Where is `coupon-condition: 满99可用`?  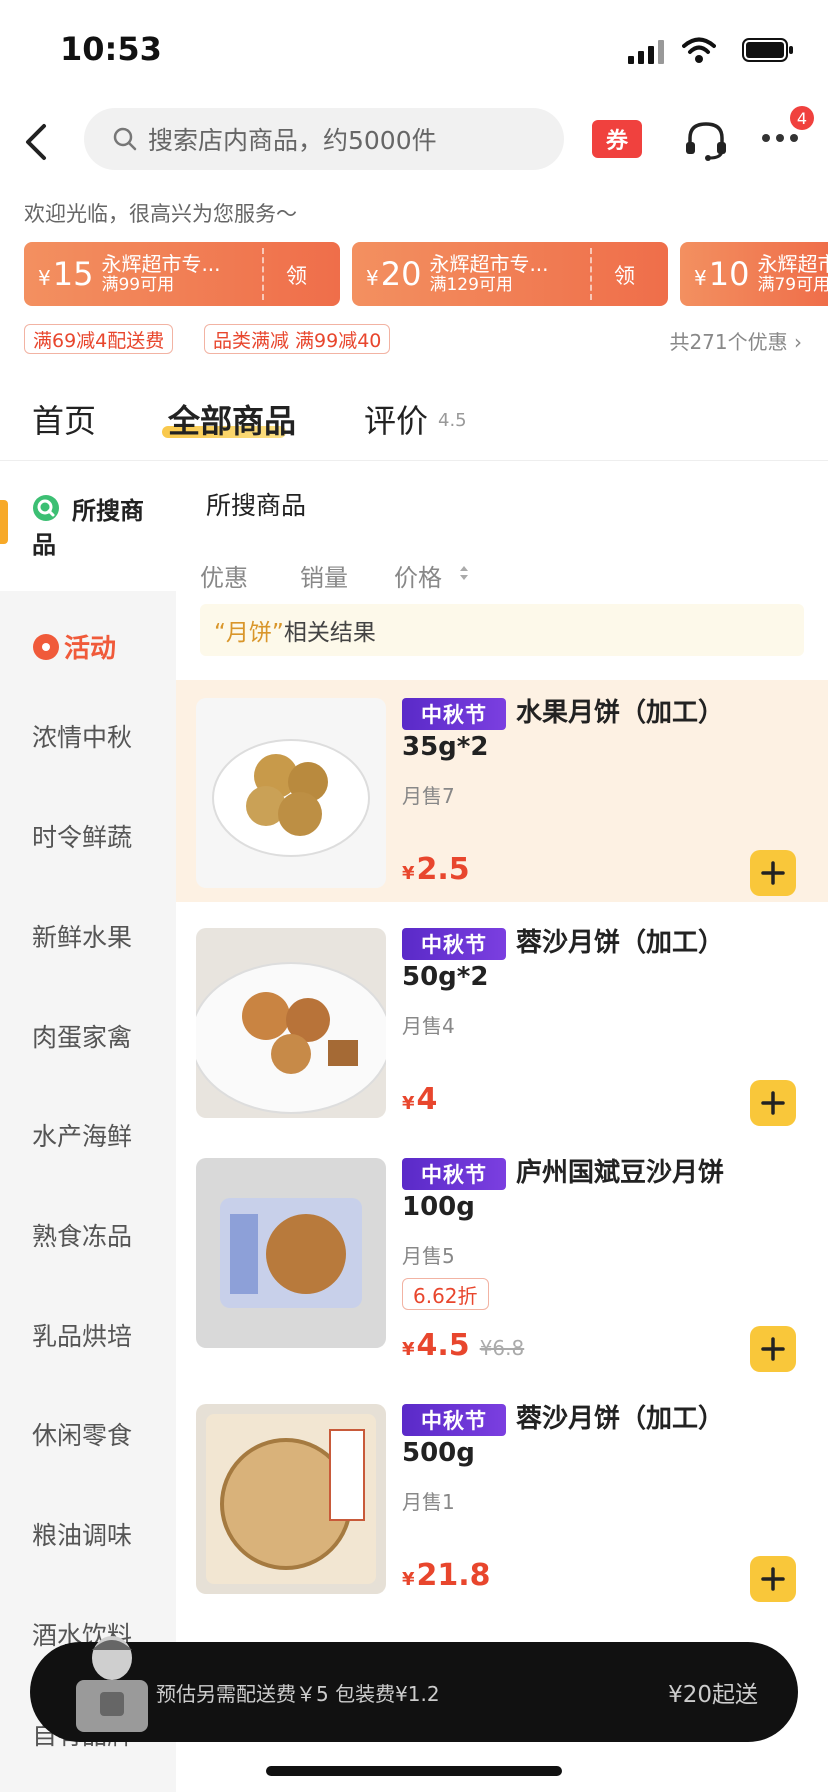 coupon-condition: 满99可用 is located at coordinates (138, 284).